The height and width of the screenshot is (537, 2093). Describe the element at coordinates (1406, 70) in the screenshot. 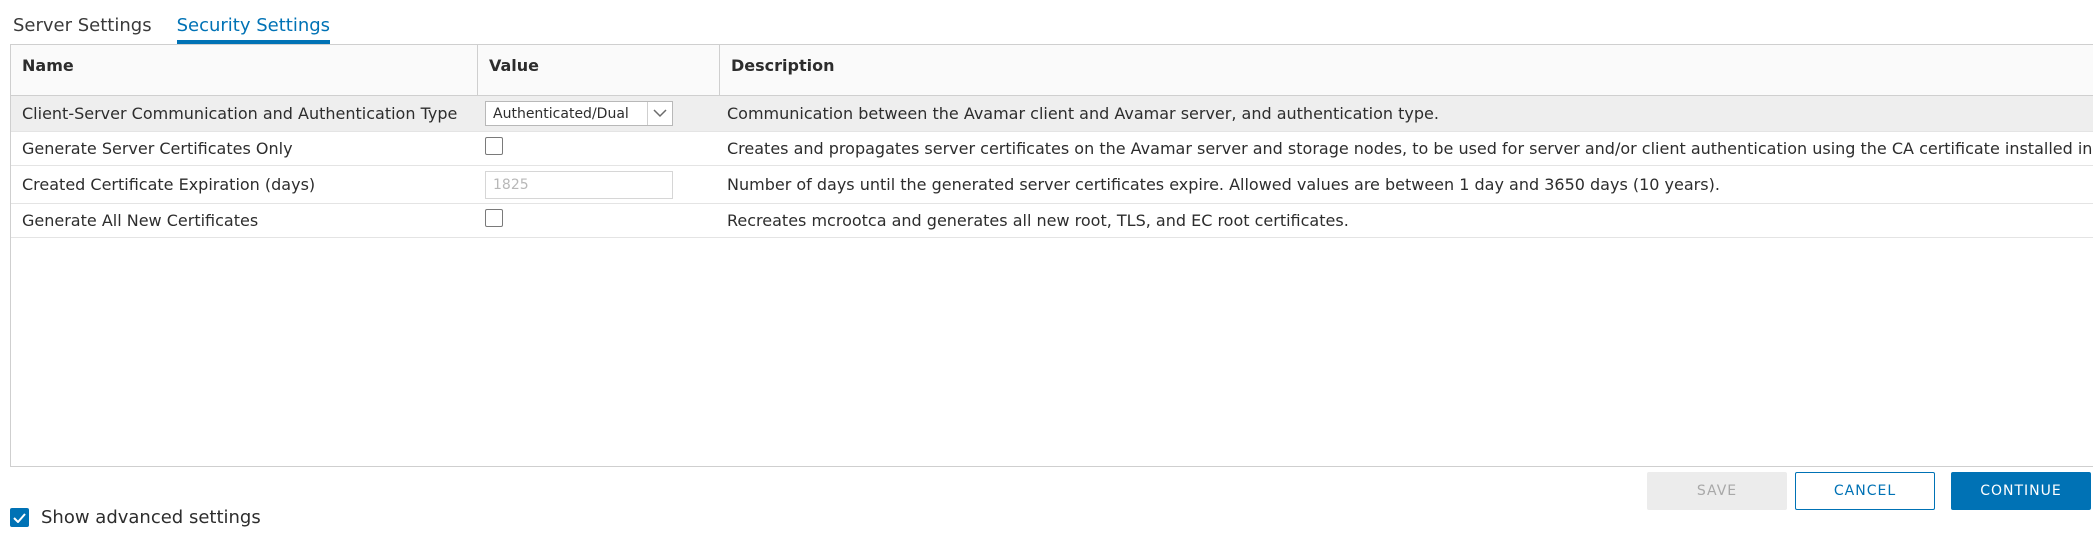

I see `column-header-description: Description` at that location.